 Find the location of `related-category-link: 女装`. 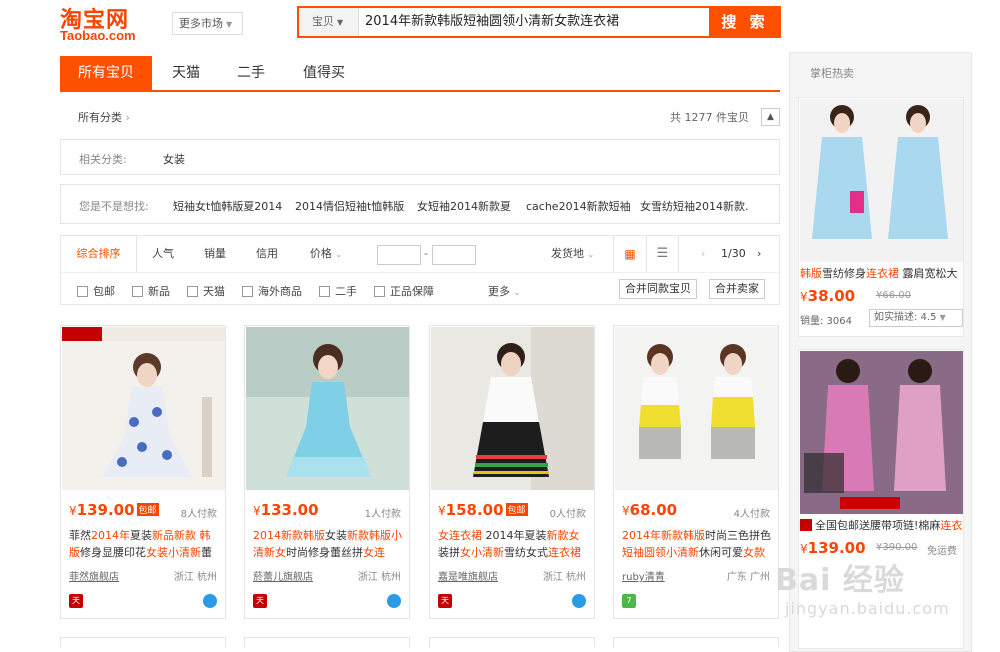

related-category-link: 女装 is located at coordinates (174, 159).